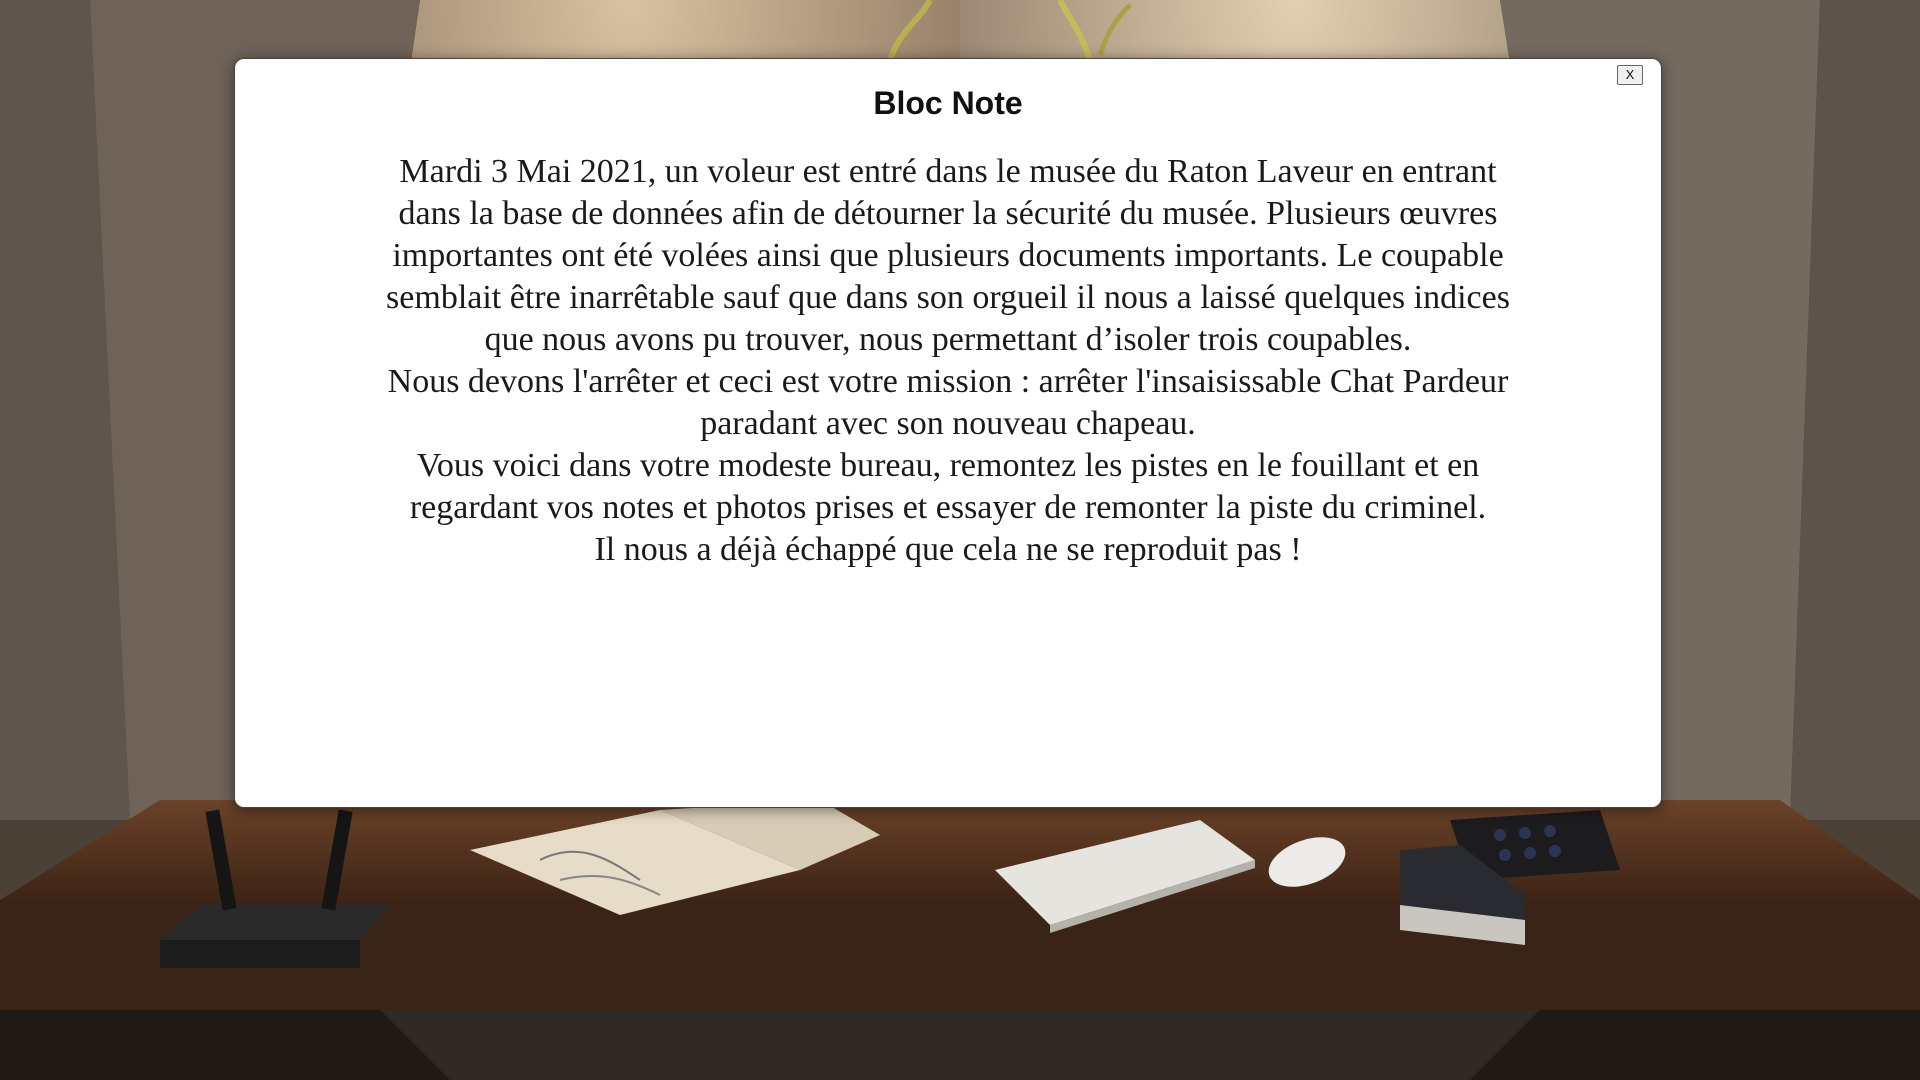  Describe the element at coordinates (960, 850) in the screenshot. I see `desk-top` at that location.